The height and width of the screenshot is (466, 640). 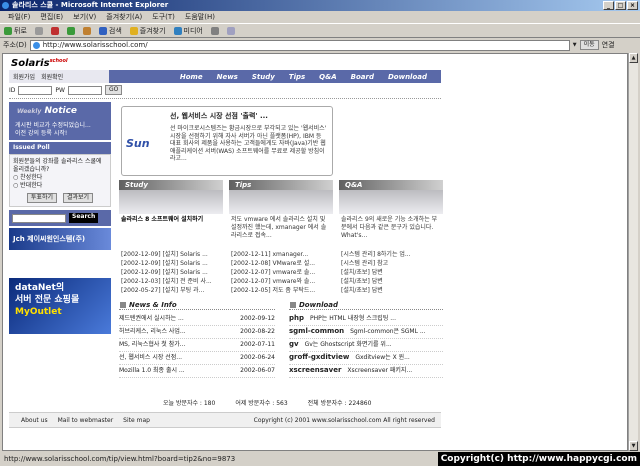 I want to click on home-button, so click(x=86, y=30).